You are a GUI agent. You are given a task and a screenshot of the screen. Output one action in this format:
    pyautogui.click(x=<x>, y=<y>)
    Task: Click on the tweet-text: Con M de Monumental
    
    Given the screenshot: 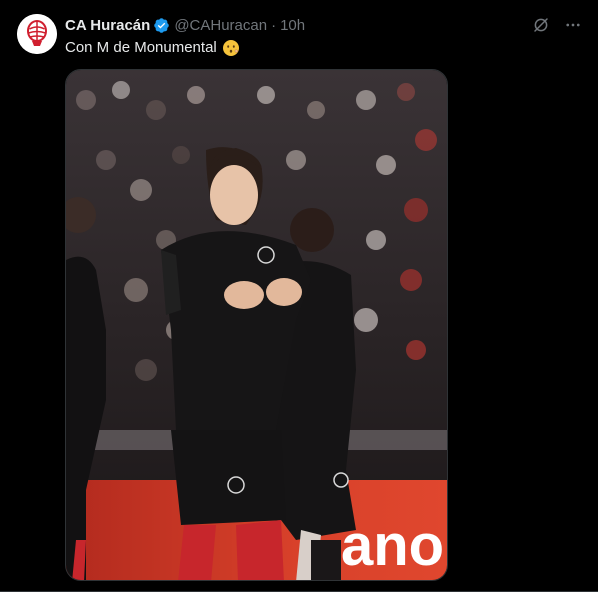 What is the action you would take?
    pyautogui.click(x=152, y=48)
    